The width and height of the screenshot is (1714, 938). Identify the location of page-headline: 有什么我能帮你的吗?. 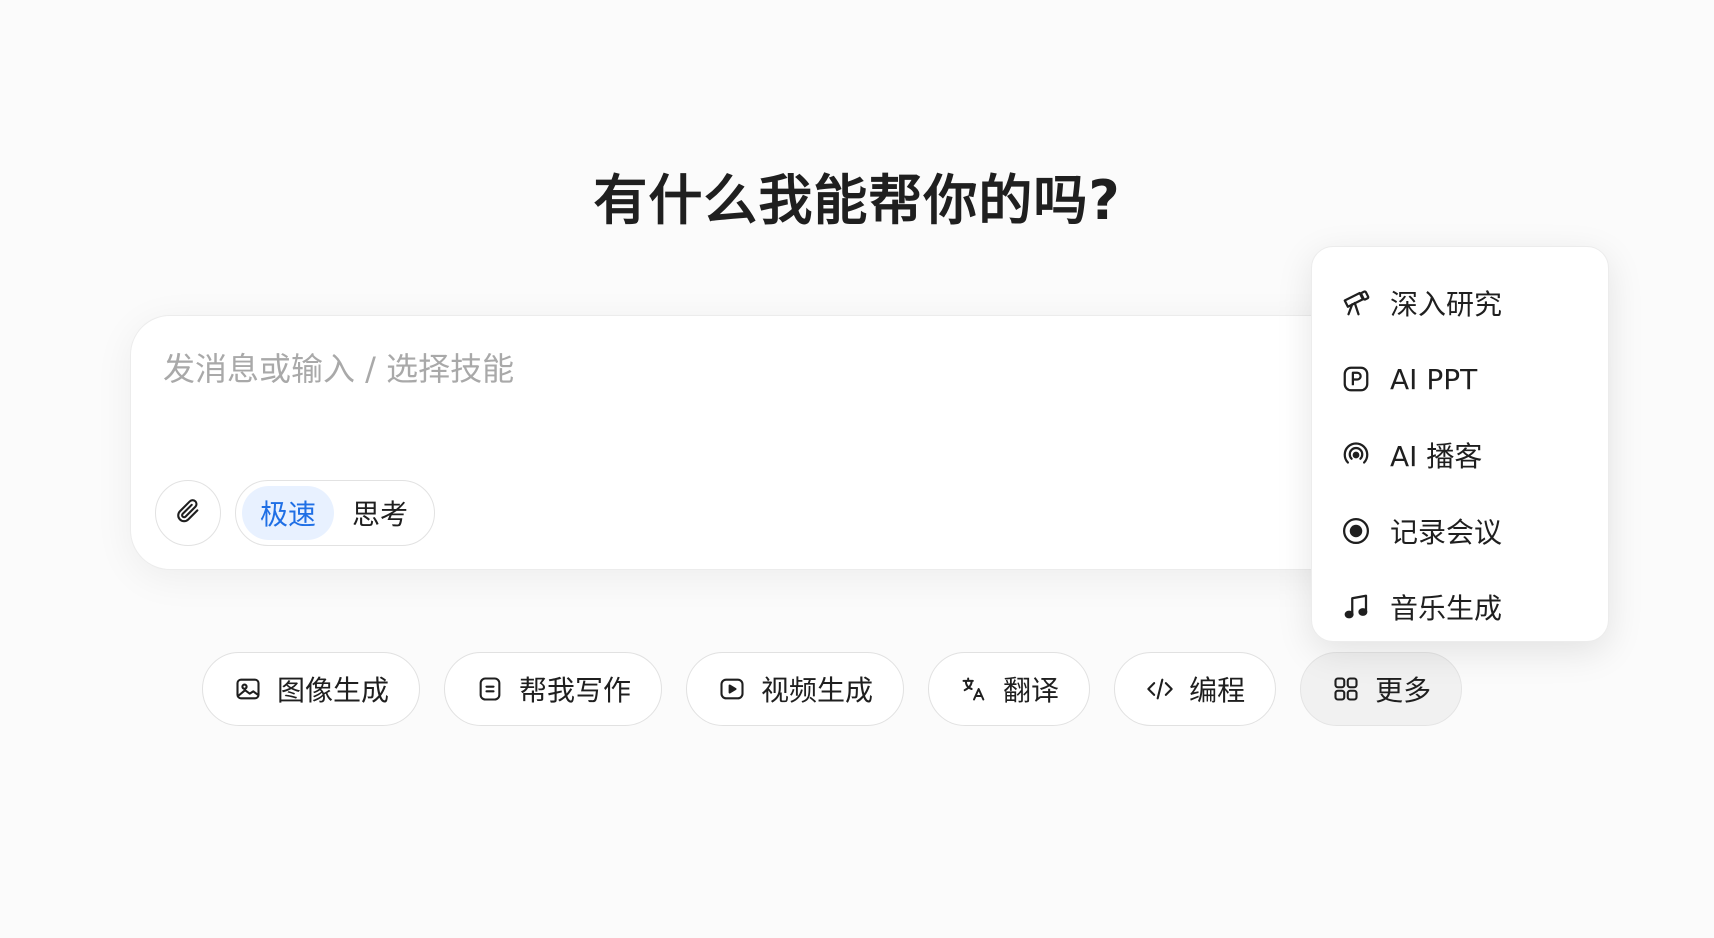
(857, 200).